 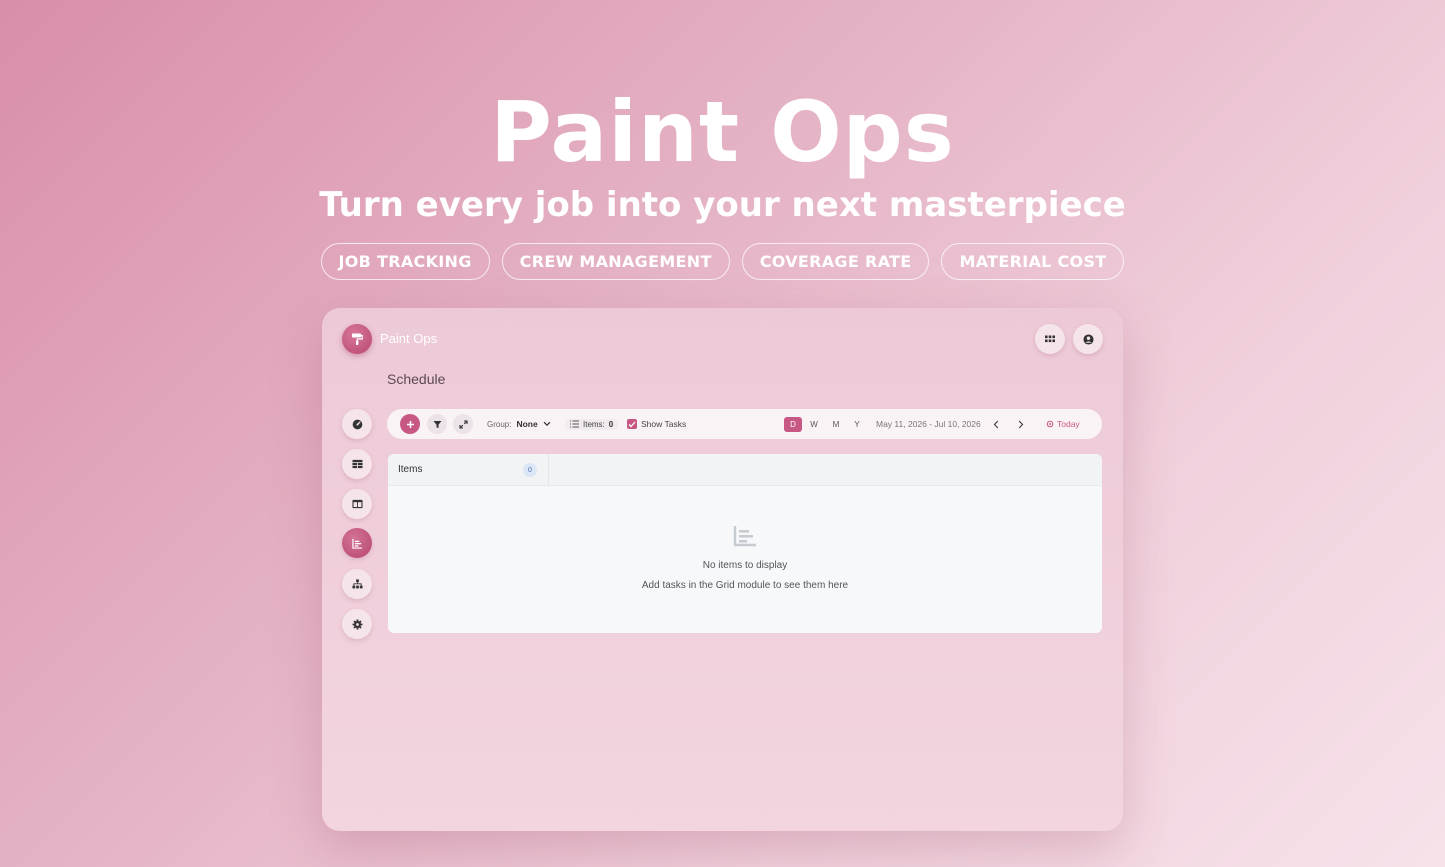 I want to click on date-range: May 11, 2026 - Jul 10, 2026, so click(x=928, y=424).